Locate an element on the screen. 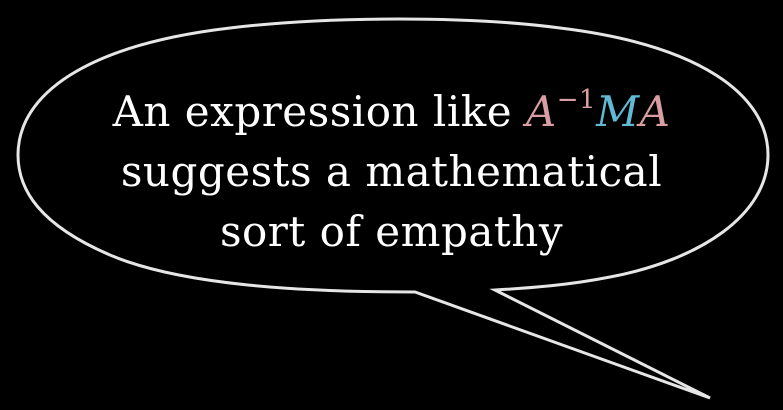  text-line-2: suggests a mathematical is located at coordinates (391, 171).